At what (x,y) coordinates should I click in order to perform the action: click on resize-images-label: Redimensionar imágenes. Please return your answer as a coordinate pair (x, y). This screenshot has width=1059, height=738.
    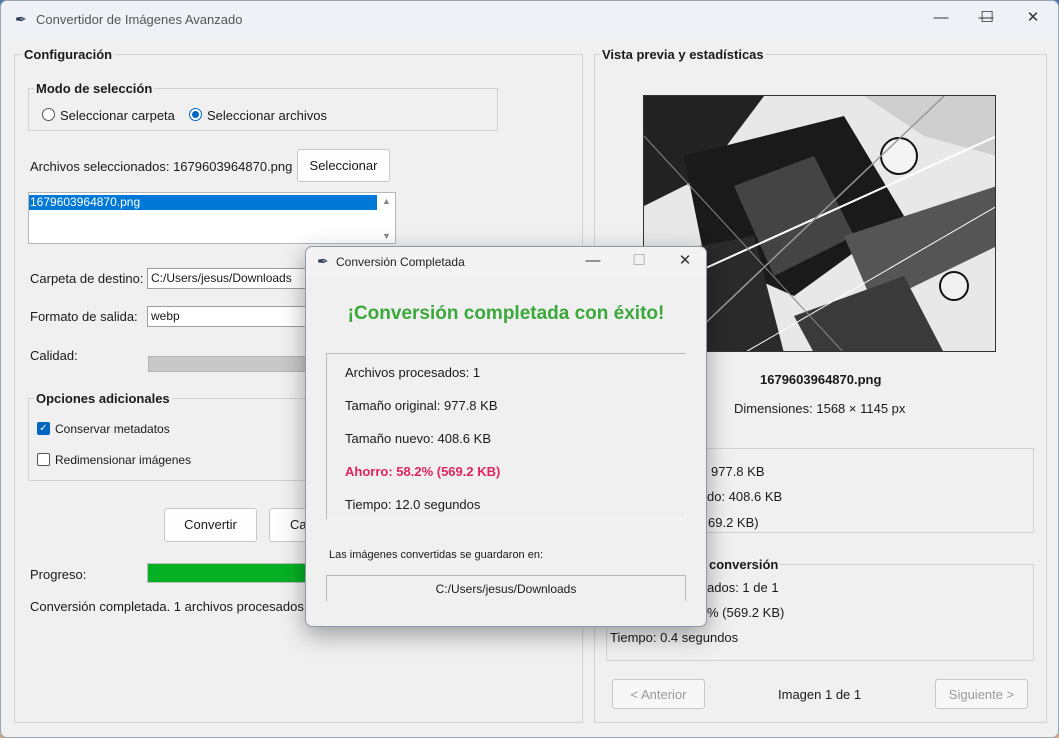
    Looking at the image, I should click on (123, 460).